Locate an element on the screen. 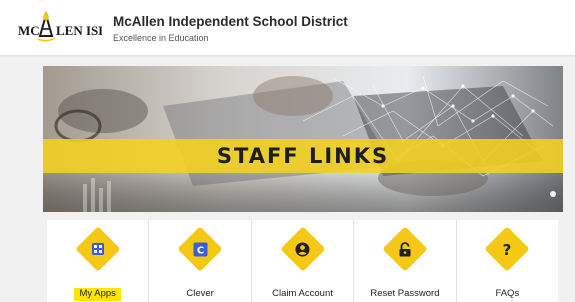 This screenshot has width=575, height=302. tile-claim-account: Claim Account is located at coordinates (303, 261).